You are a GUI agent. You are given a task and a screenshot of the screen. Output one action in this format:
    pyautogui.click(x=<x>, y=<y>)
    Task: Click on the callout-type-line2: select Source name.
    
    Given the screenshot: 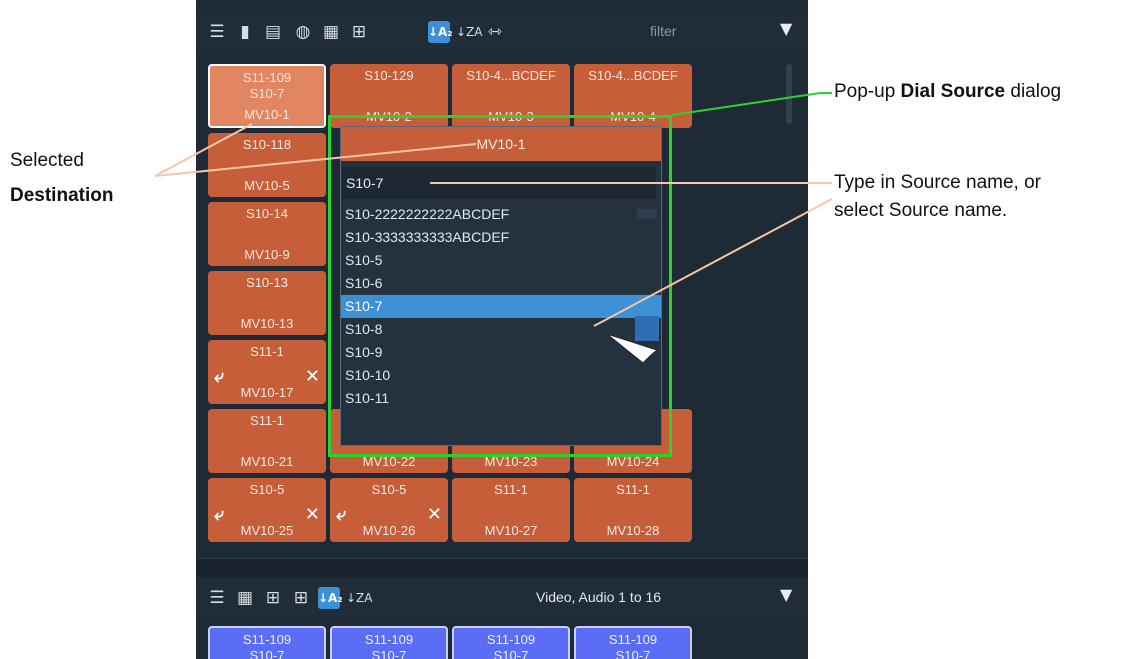 What is the action you would take?
    pyautogui.click(x=921, y=210)
    